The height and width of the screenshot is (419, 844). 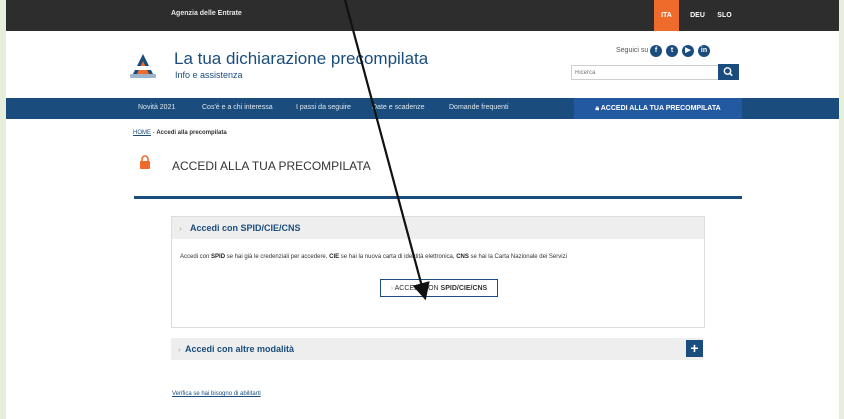 I want to click on verify-enable-link: Verifica se hai bisogno di abilitarti, so click(x=216, y=394).